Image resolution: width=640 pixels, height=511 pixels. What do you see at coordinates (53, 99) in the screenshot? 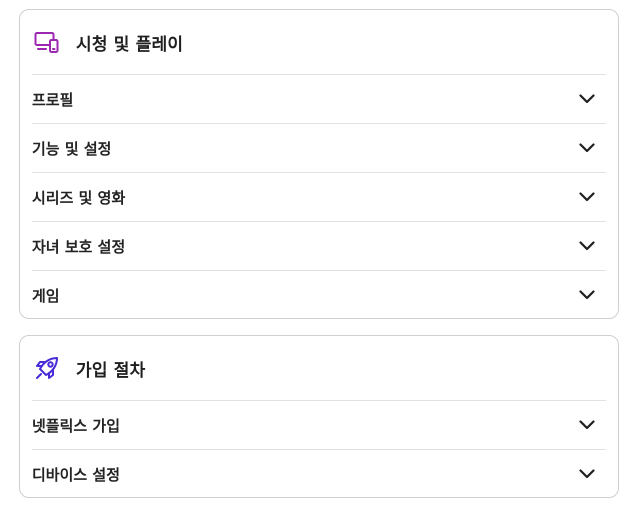
I see `accordion-item-label: 프로필` at bounding box center [53, 99].